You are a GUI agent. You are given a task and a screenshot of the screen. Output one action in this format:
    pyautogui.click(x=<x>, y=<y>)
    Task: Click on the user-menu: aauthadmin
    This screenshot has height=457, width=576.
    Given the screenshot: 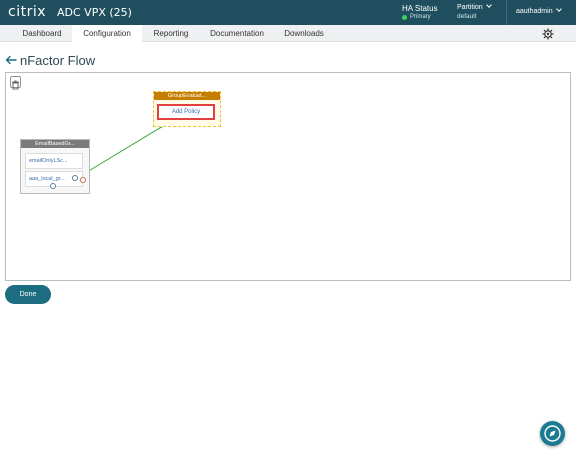 What is the action you would take?
    pyautogui.click(x=539, y=10)
    